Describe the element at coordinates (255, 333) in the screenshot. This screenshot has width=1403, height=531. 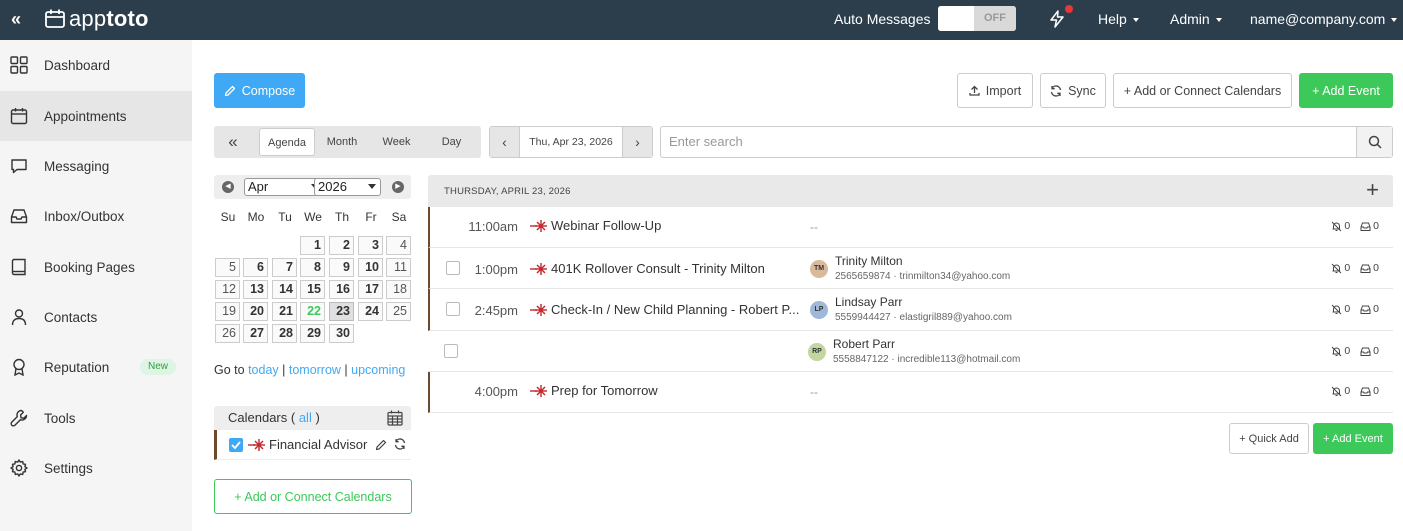
I see `calendar-day: 27` at that location.